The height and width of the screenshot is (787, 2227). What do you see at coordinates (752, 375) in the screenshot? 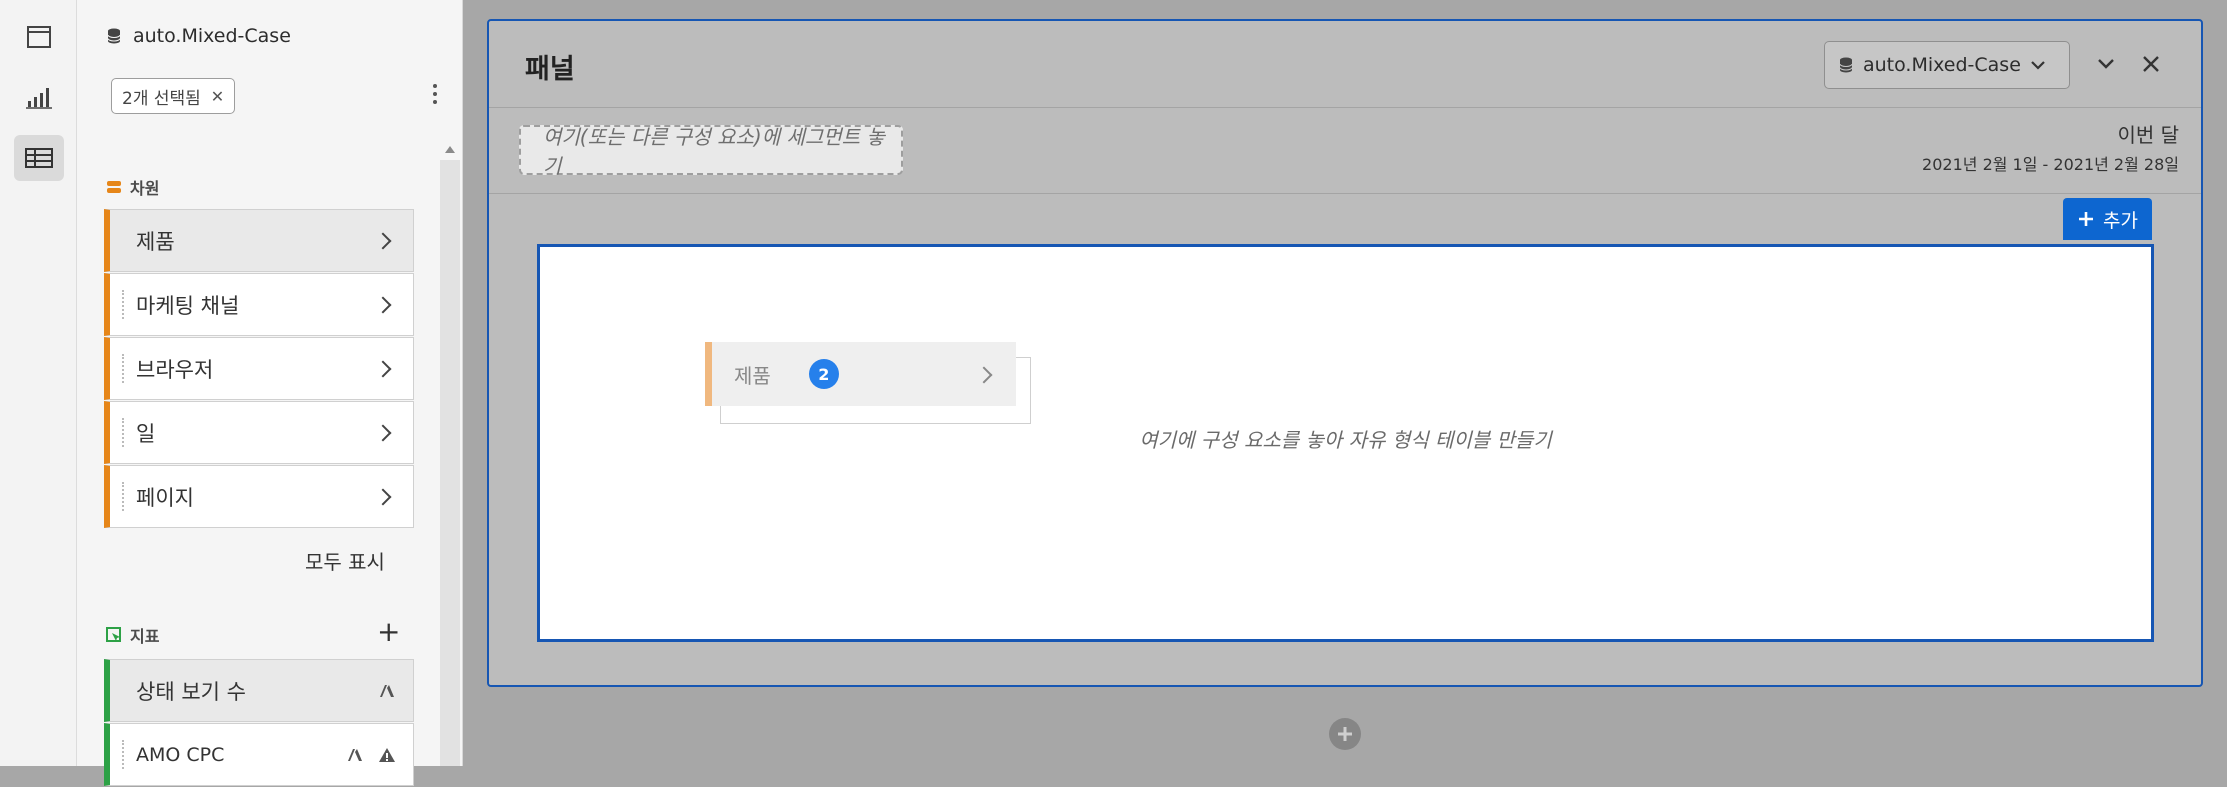
I see `drag-ghost-label: 제품` at bounding box center [752, 375].